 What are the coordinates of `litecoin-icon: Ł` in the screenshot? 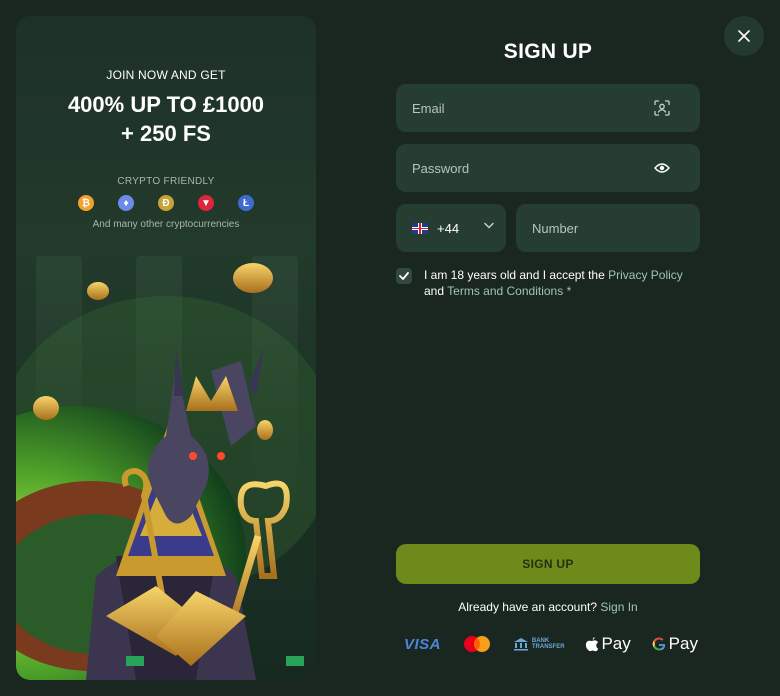 It's located at (246, 203).